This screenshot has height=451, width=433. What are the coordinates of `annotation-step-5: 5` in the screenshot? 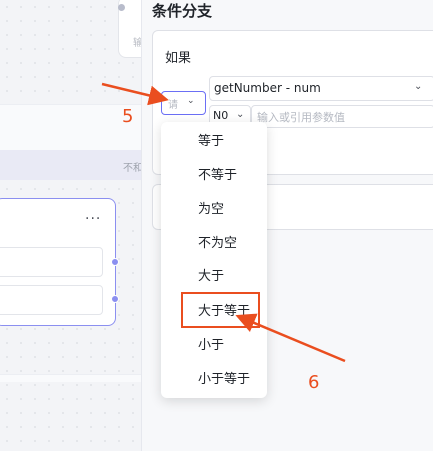 It's located at (128, 116).